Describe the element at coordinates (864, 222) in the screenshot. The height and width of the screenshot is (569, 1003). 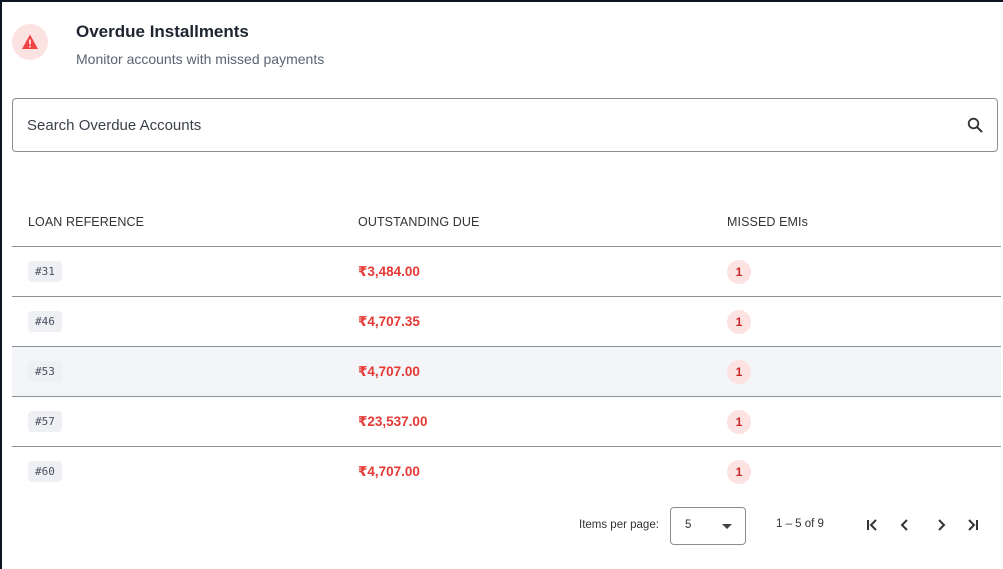
I see `column-header-missed-emis: MISSED EMIs` at that location.